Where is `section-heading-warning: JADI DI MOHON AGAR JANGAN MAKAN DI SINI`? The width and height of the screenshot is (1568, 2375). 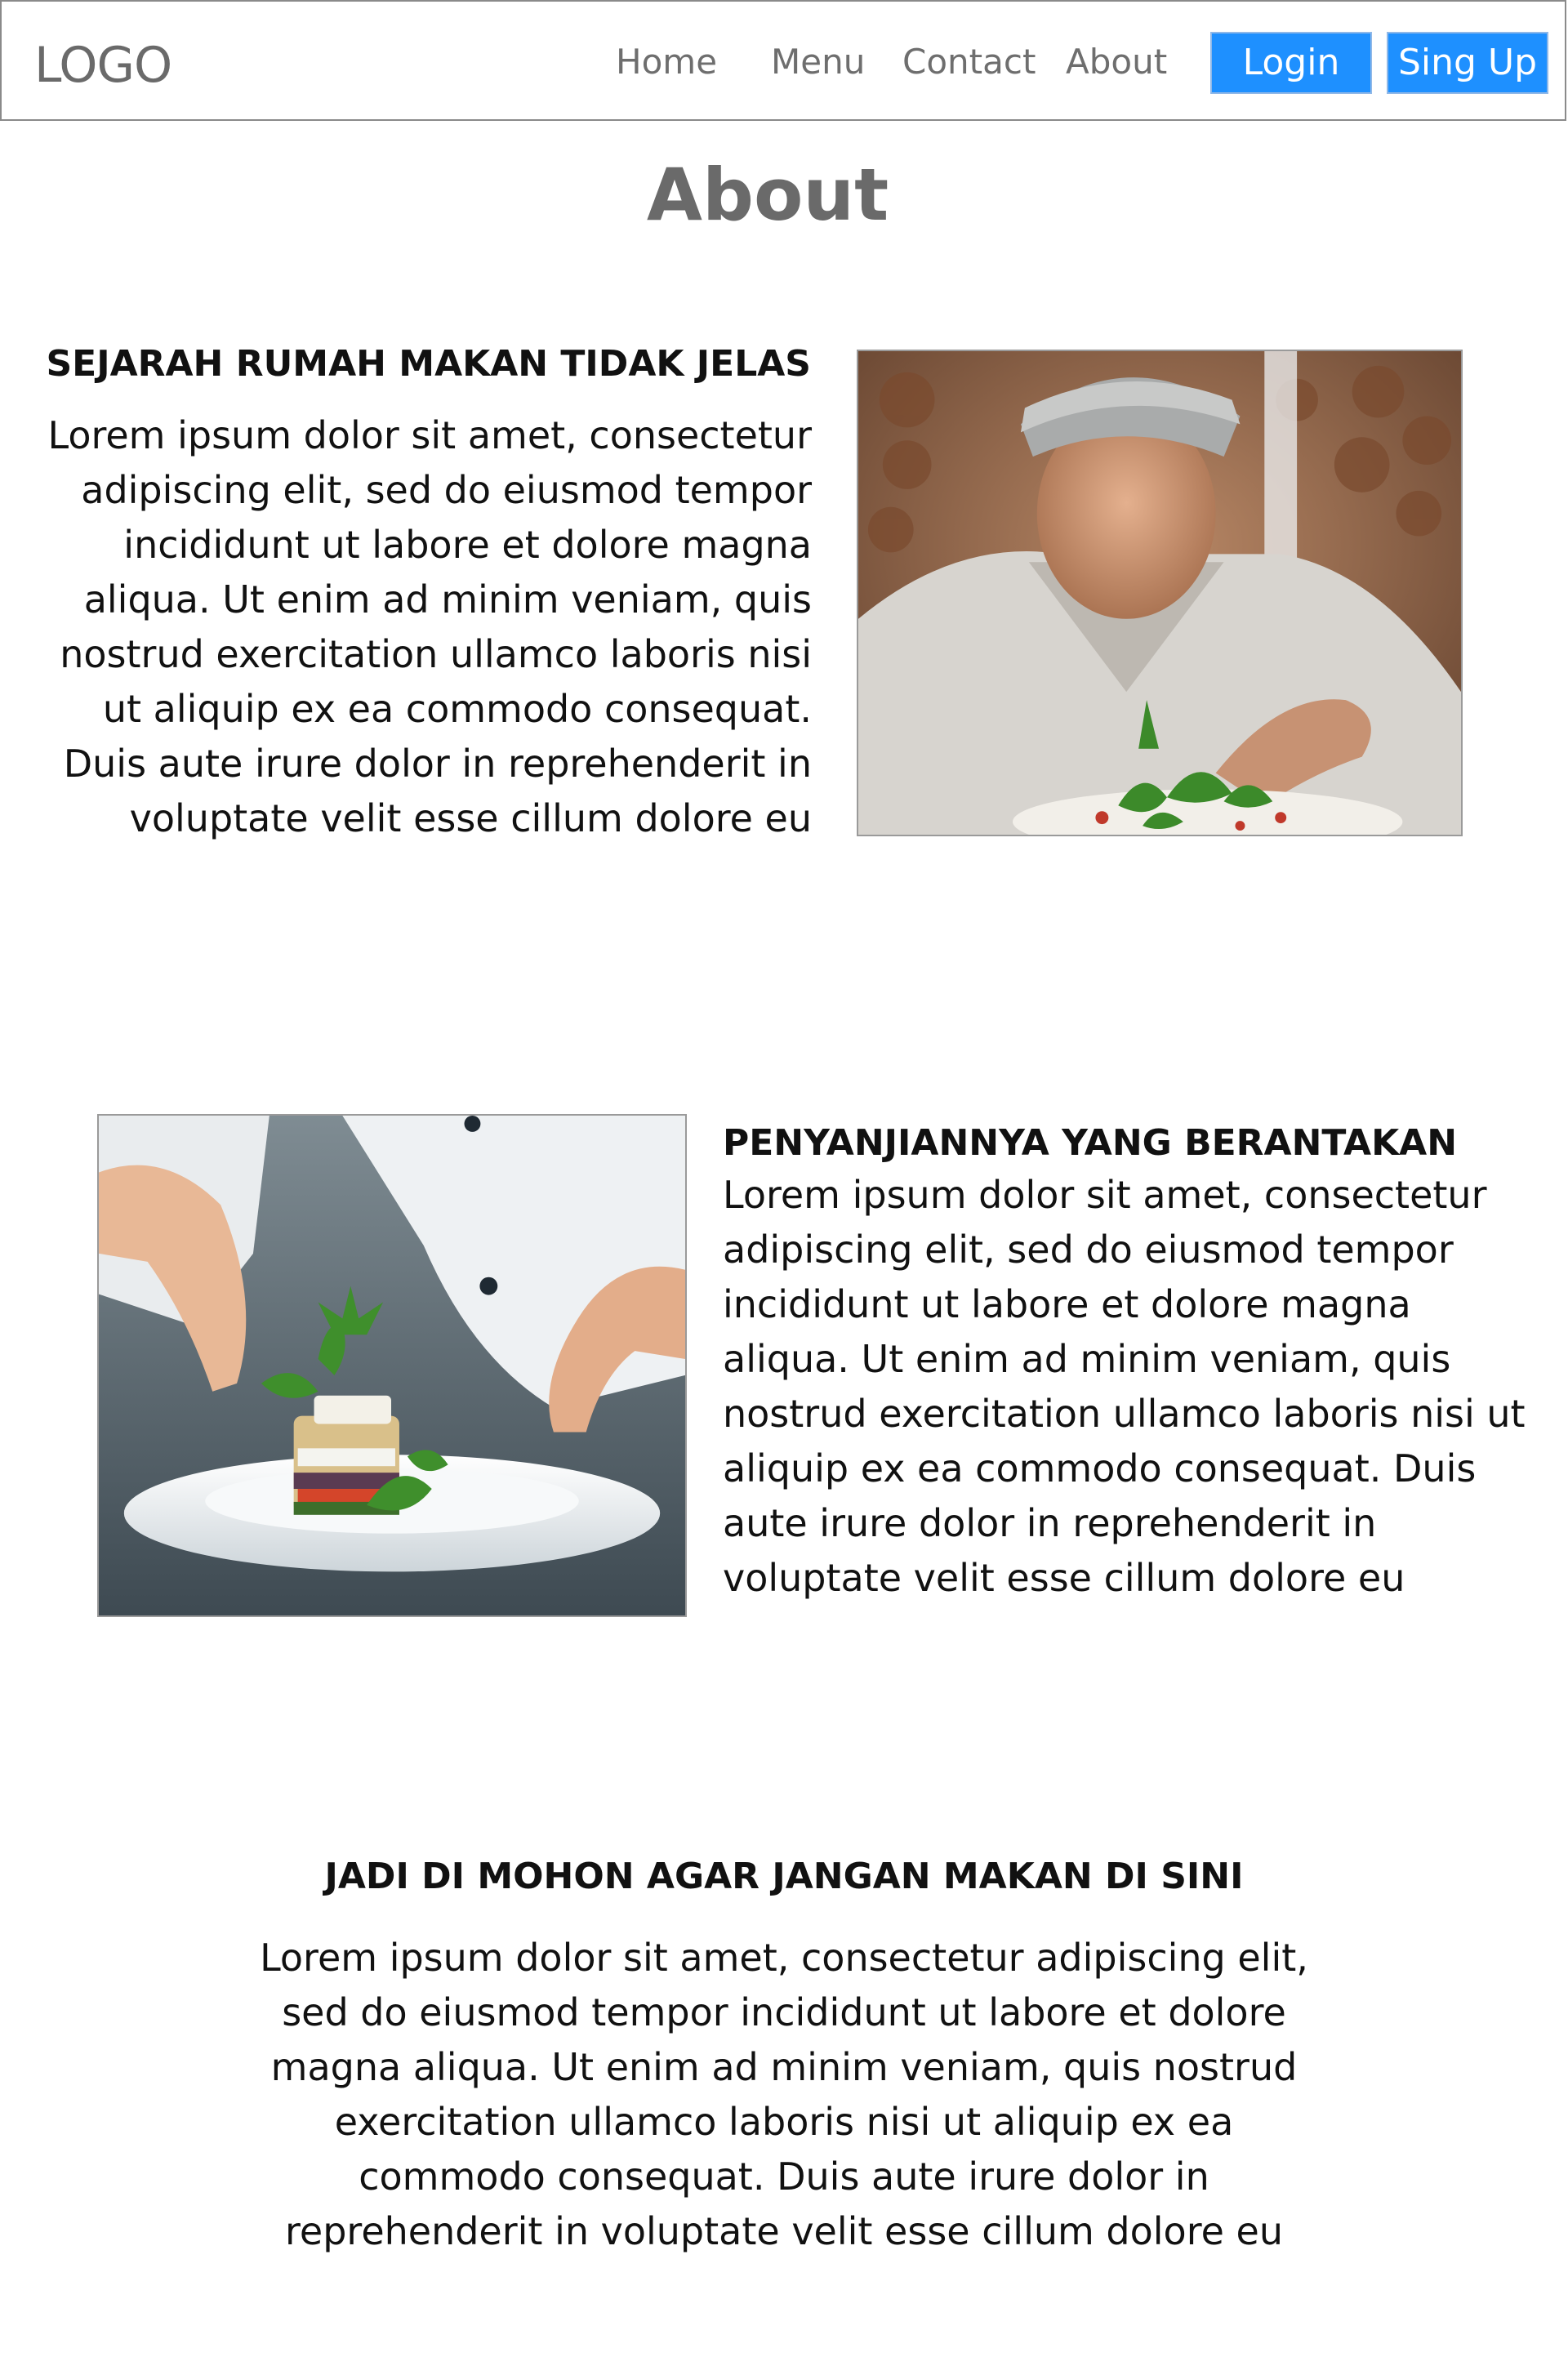
section-heading-warning: JADI DI MOHON AGAR JANGAN MAKAN DI SINI is located at coordinates (784, 1876).